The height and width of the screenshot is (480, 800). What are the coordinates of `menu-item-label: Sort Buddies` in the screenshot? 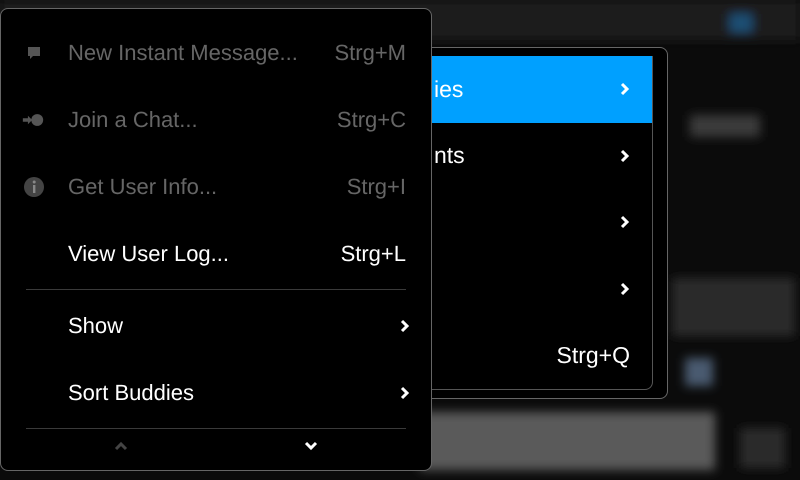 It's located at (131, 393).